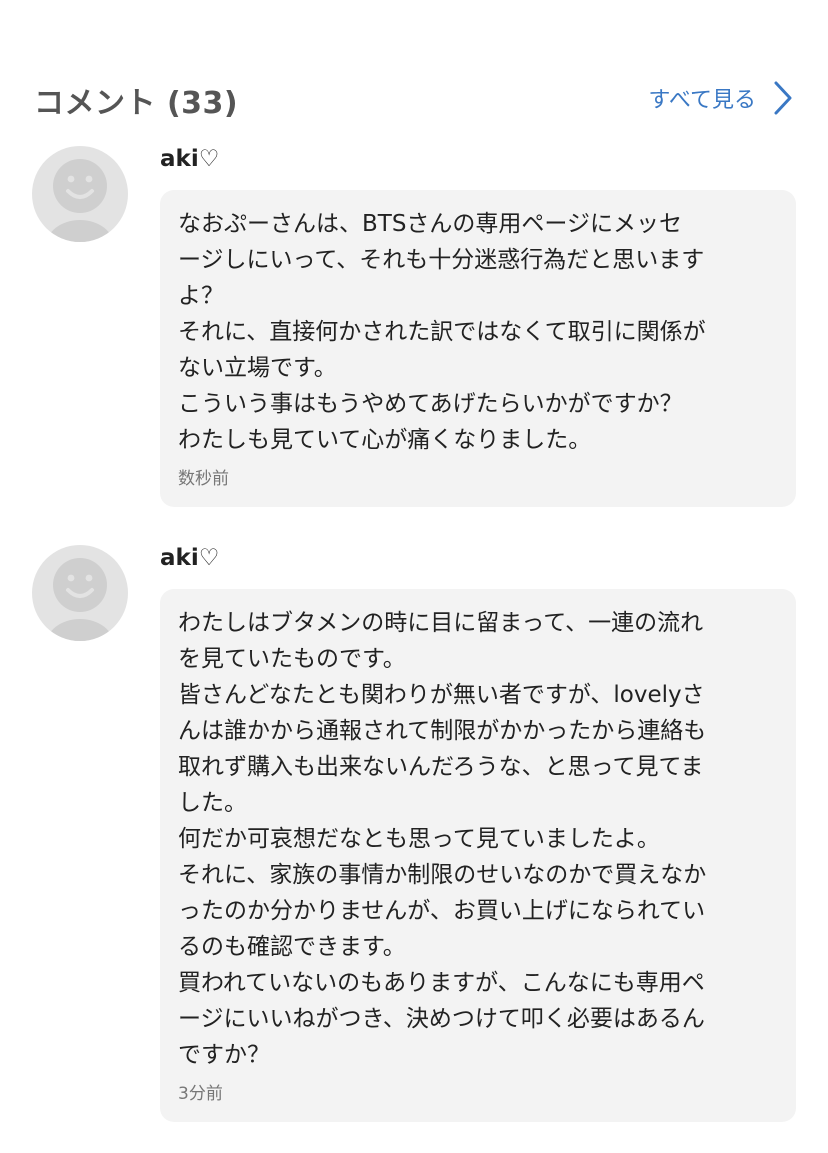  I want to click on comment-text-line: 何だか可哀想だなとも思って見ていましたよ。, so click(419, 839).